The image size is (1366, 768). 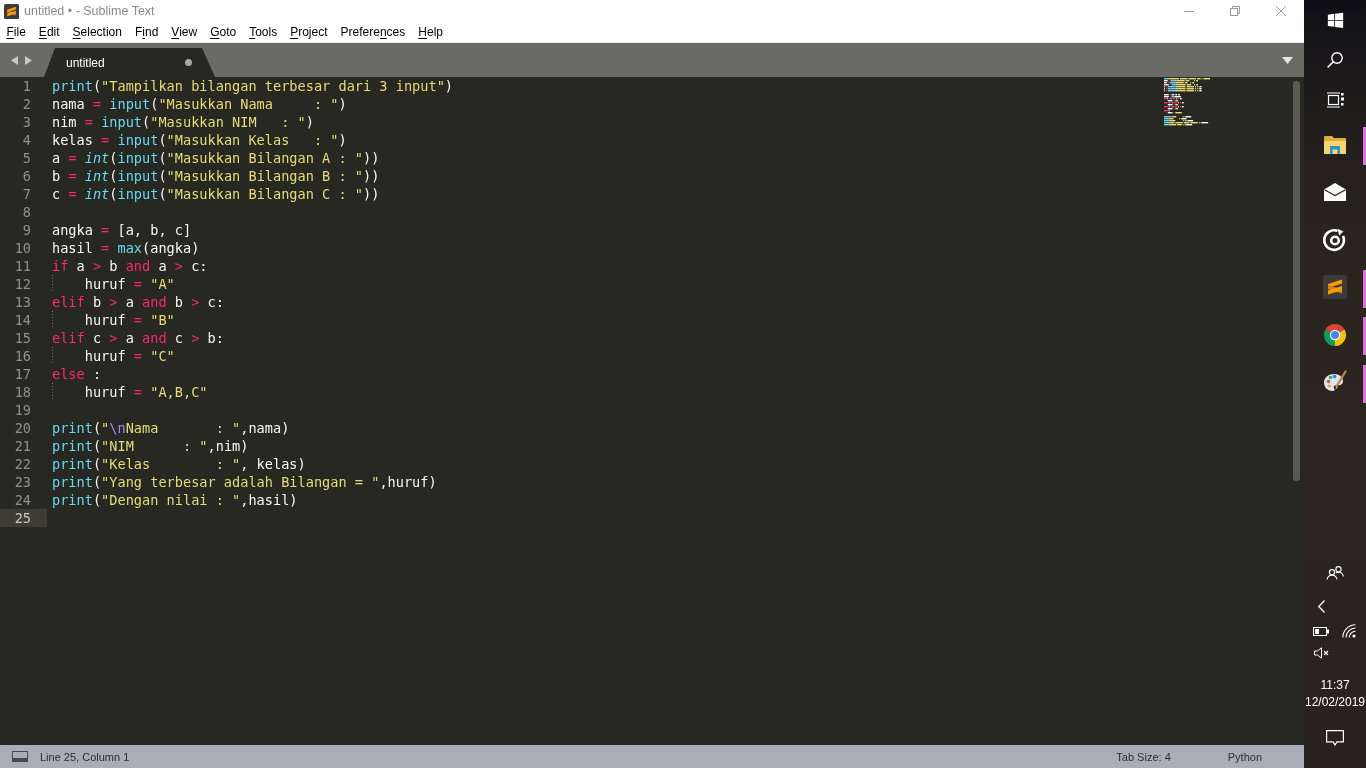 What do you see at coordinates (97, 32) in the screenshot?
I see `menu-item: Selection` at bounding box center [97, 32].